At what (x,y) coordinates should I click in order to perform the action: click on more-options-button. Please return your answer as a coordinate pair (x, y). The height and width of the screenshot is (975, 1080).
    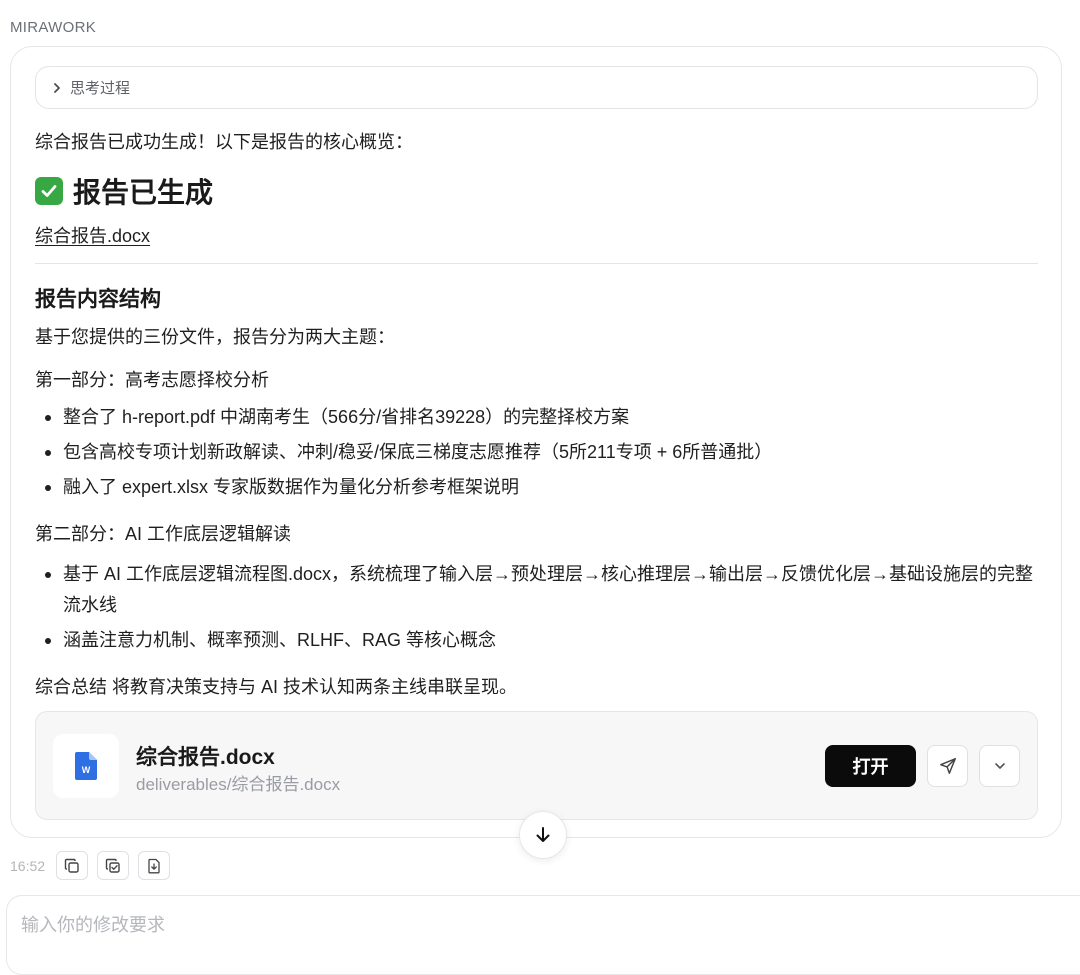
    Looking at the image, I should click on (999, 766).